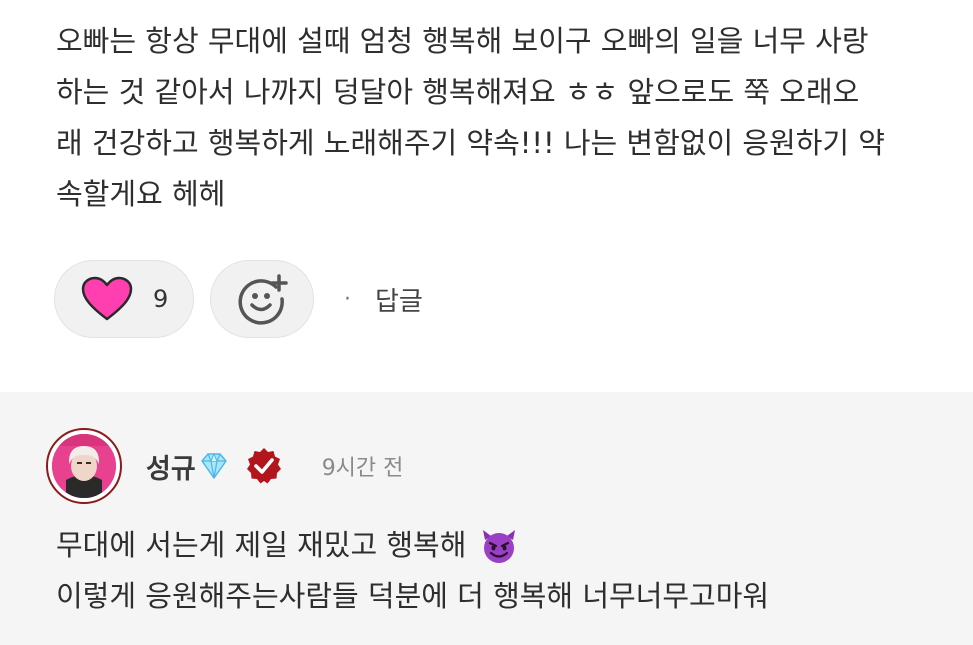  I want to click on reply-button: · 답글, so click(383, 299).